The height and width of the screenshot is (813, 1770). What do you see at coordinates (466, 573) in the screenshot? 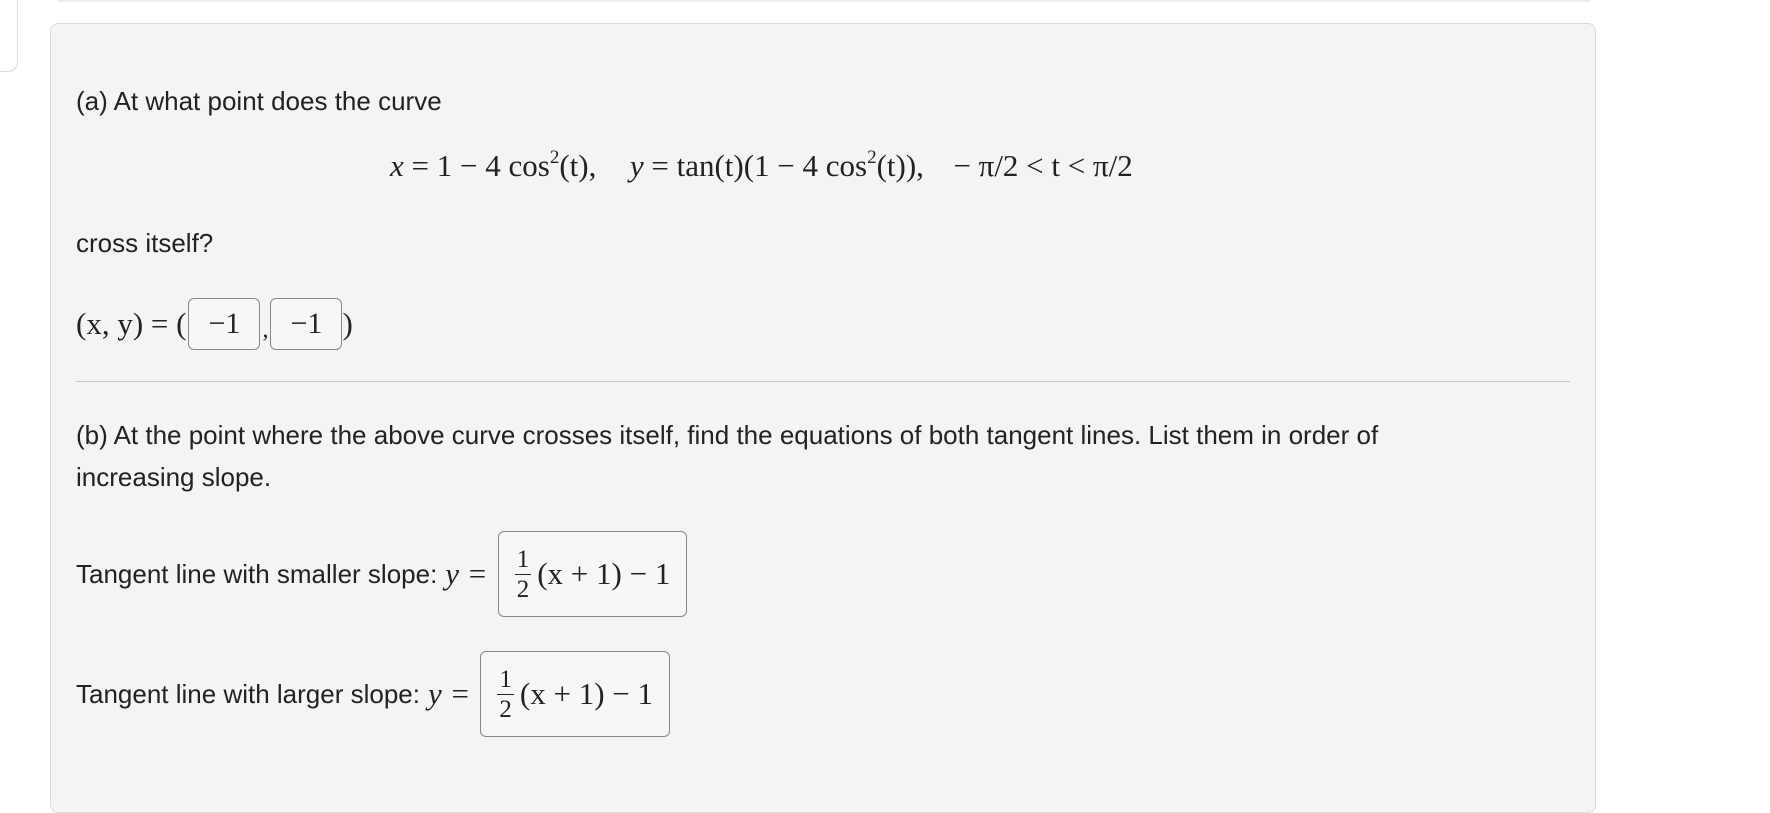
I see `smaller-slope-var: y =` at bounding box center [466, 573].